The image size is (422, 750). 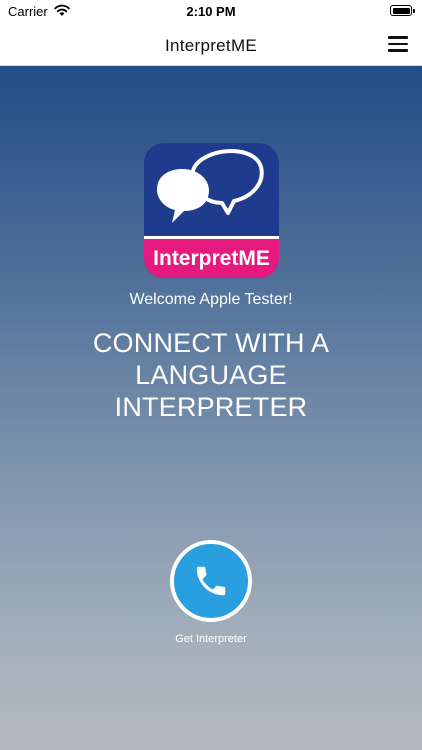 What do you see at coordinates (211, 258) in the screenshot?
I see `logo-text: InterpretME` at bounding box center [211, 258].